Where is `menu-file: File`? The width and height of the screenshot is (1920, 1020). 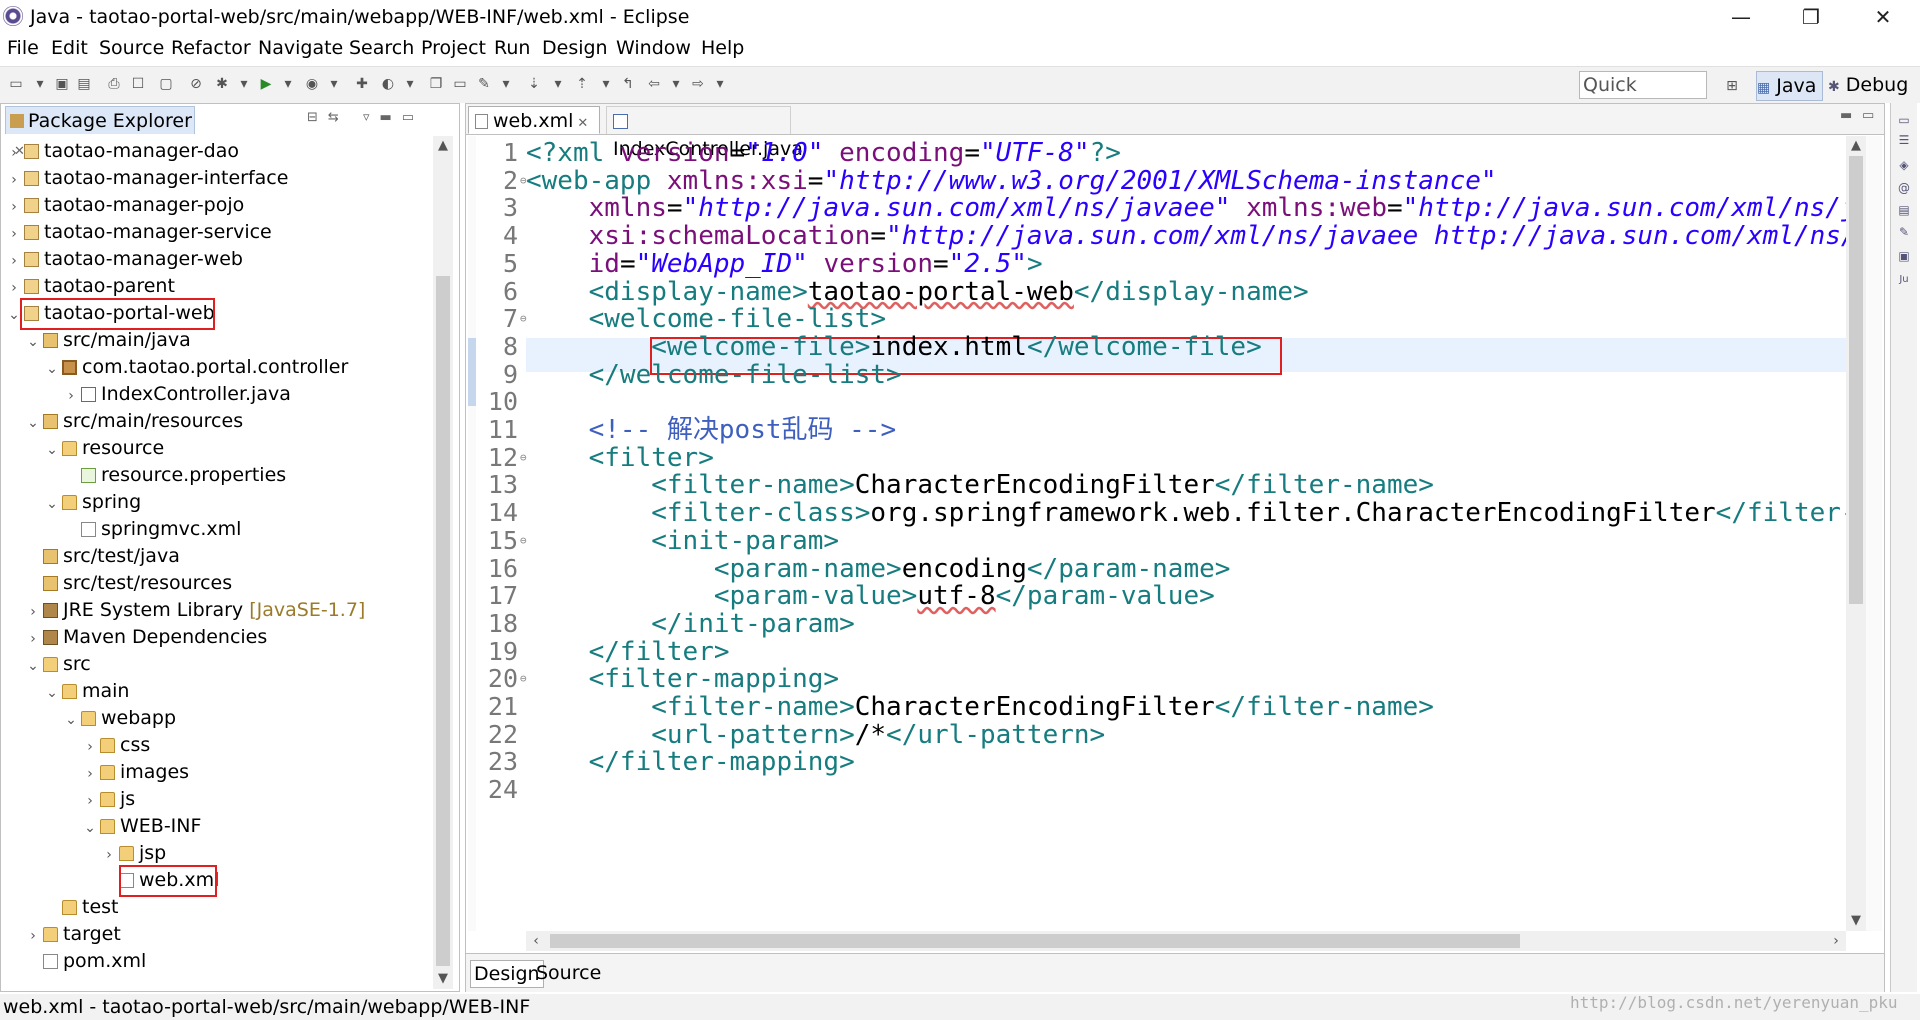
menu-file: File is located at coordinates (23, 48).